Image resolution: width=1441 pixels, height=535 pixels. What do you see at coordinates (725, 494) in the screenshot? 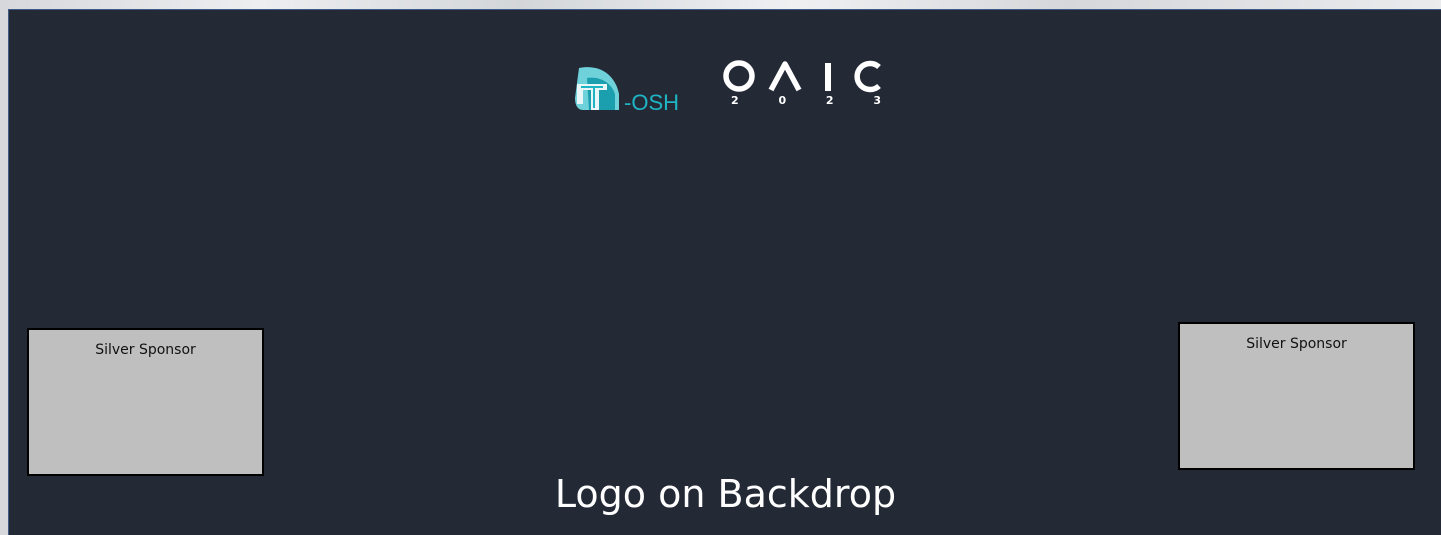
I see `backdrop-caption: Logo on Backdrop` at bounding box center [725, 494].